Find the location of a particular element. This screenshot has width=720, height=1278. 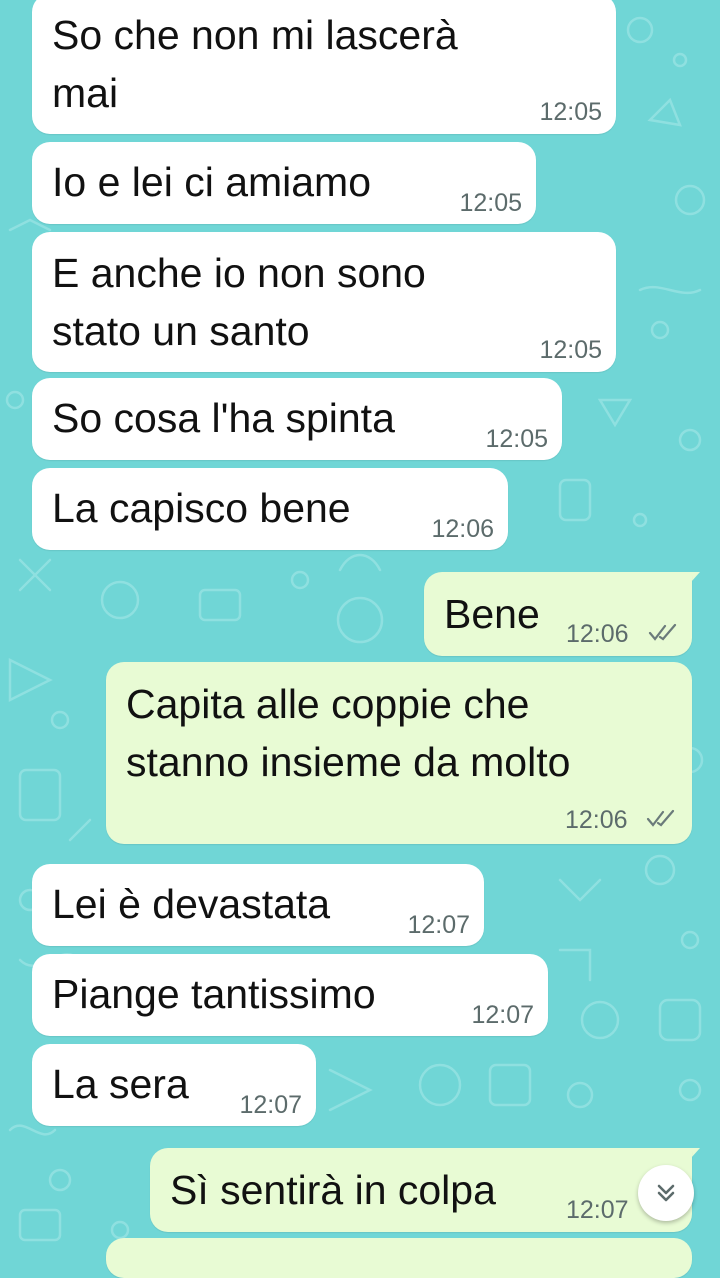

message-text-line: Piange tantissimo is located at coordinates (214, 994).